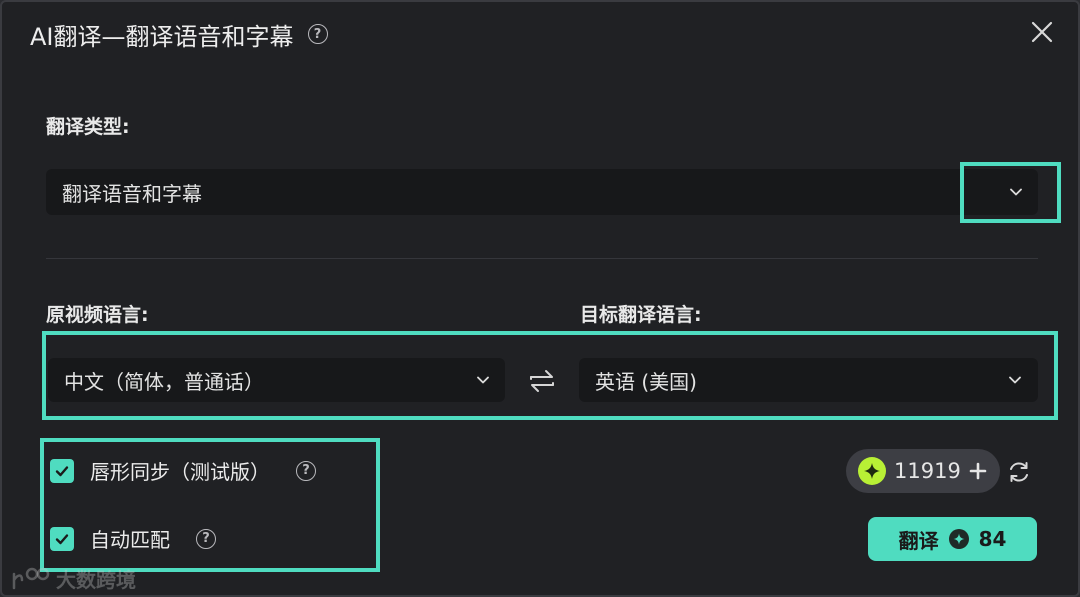 This screenshot has height=597, width=1080. I want to click on title-bar: AI翻译—翻译语音和字幕 ?, so click(179, 34).